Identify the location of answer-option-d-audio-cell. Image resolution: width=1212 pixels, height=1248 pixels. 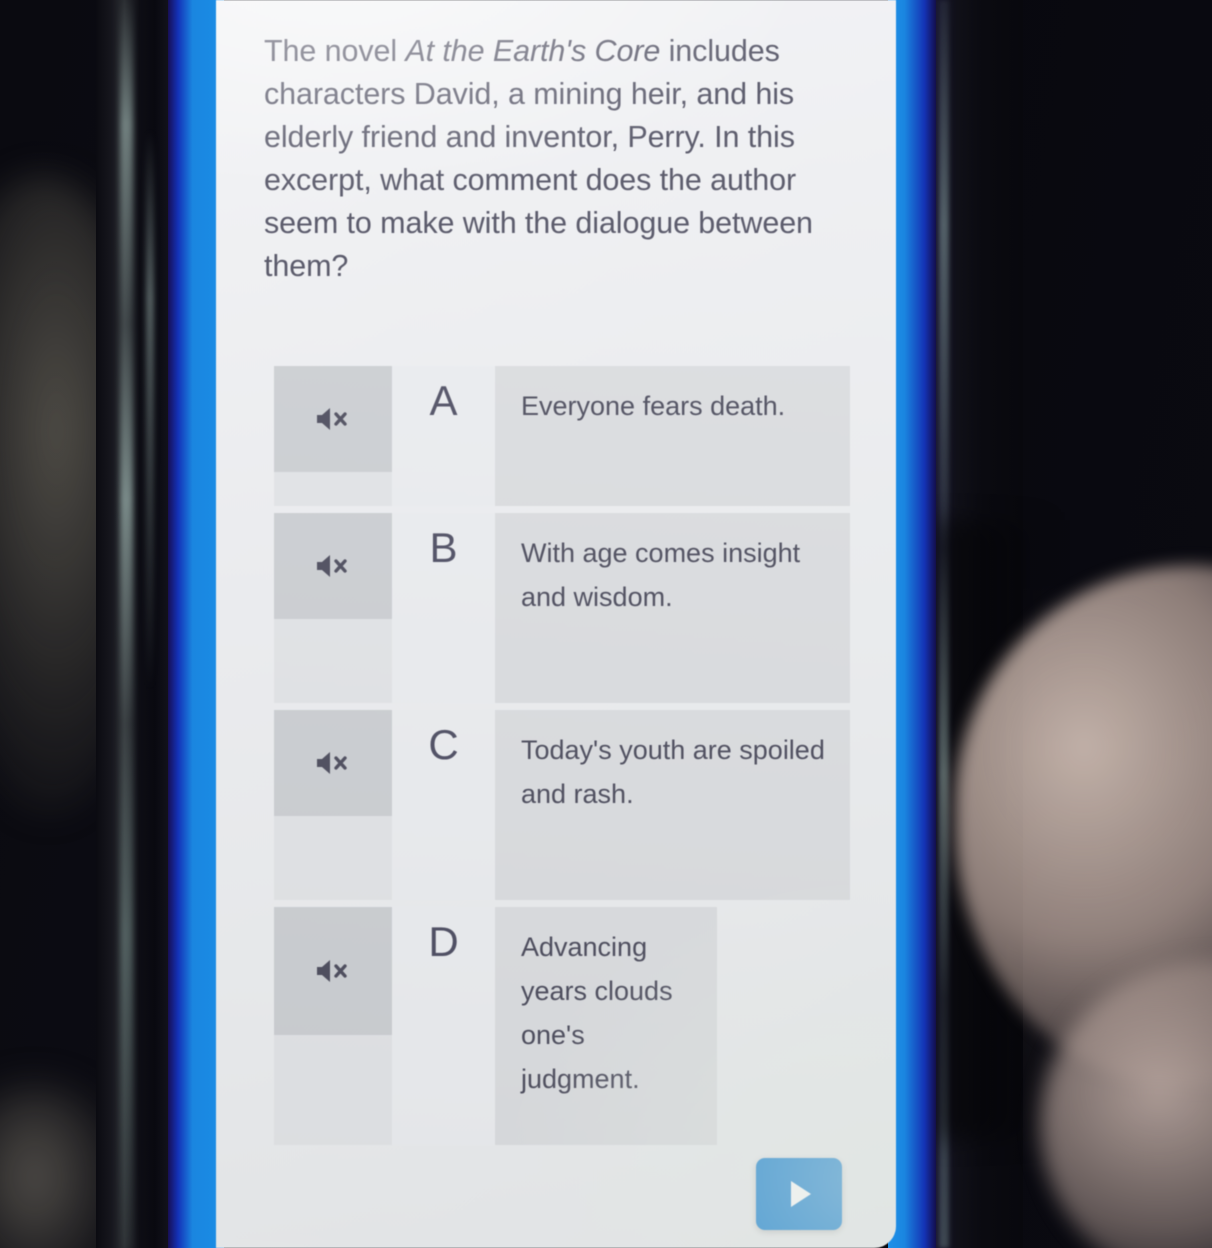
(333, 1026).